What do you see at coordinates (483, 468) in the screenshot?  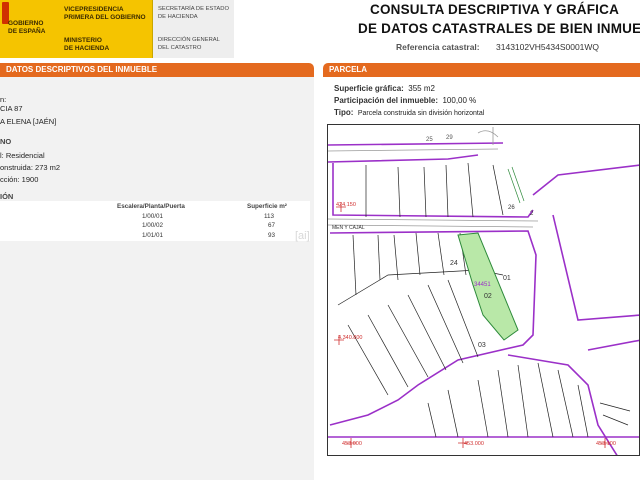 I see `map-footer` at bounding box center [483, 468].